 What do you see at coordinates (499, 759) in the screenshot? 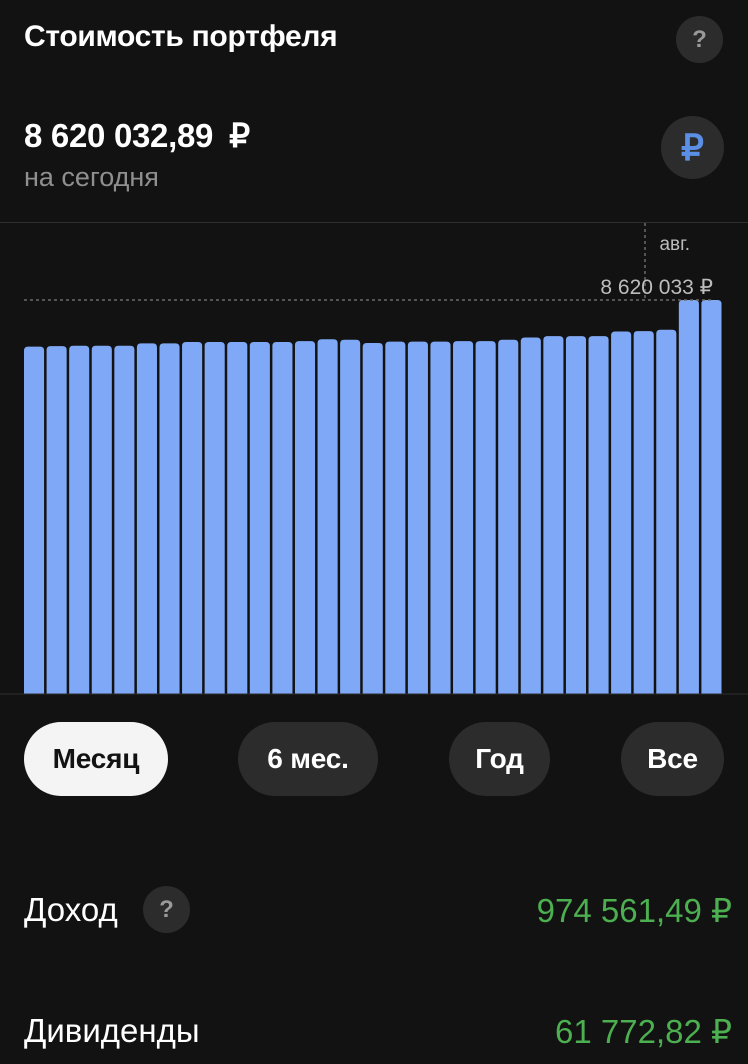
I see `period-year-button: Год` at bounding box center [499, 759].